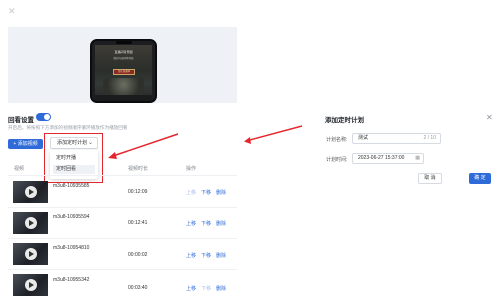  I want to click on arrow-to-dialog-head, so click(247, 140).